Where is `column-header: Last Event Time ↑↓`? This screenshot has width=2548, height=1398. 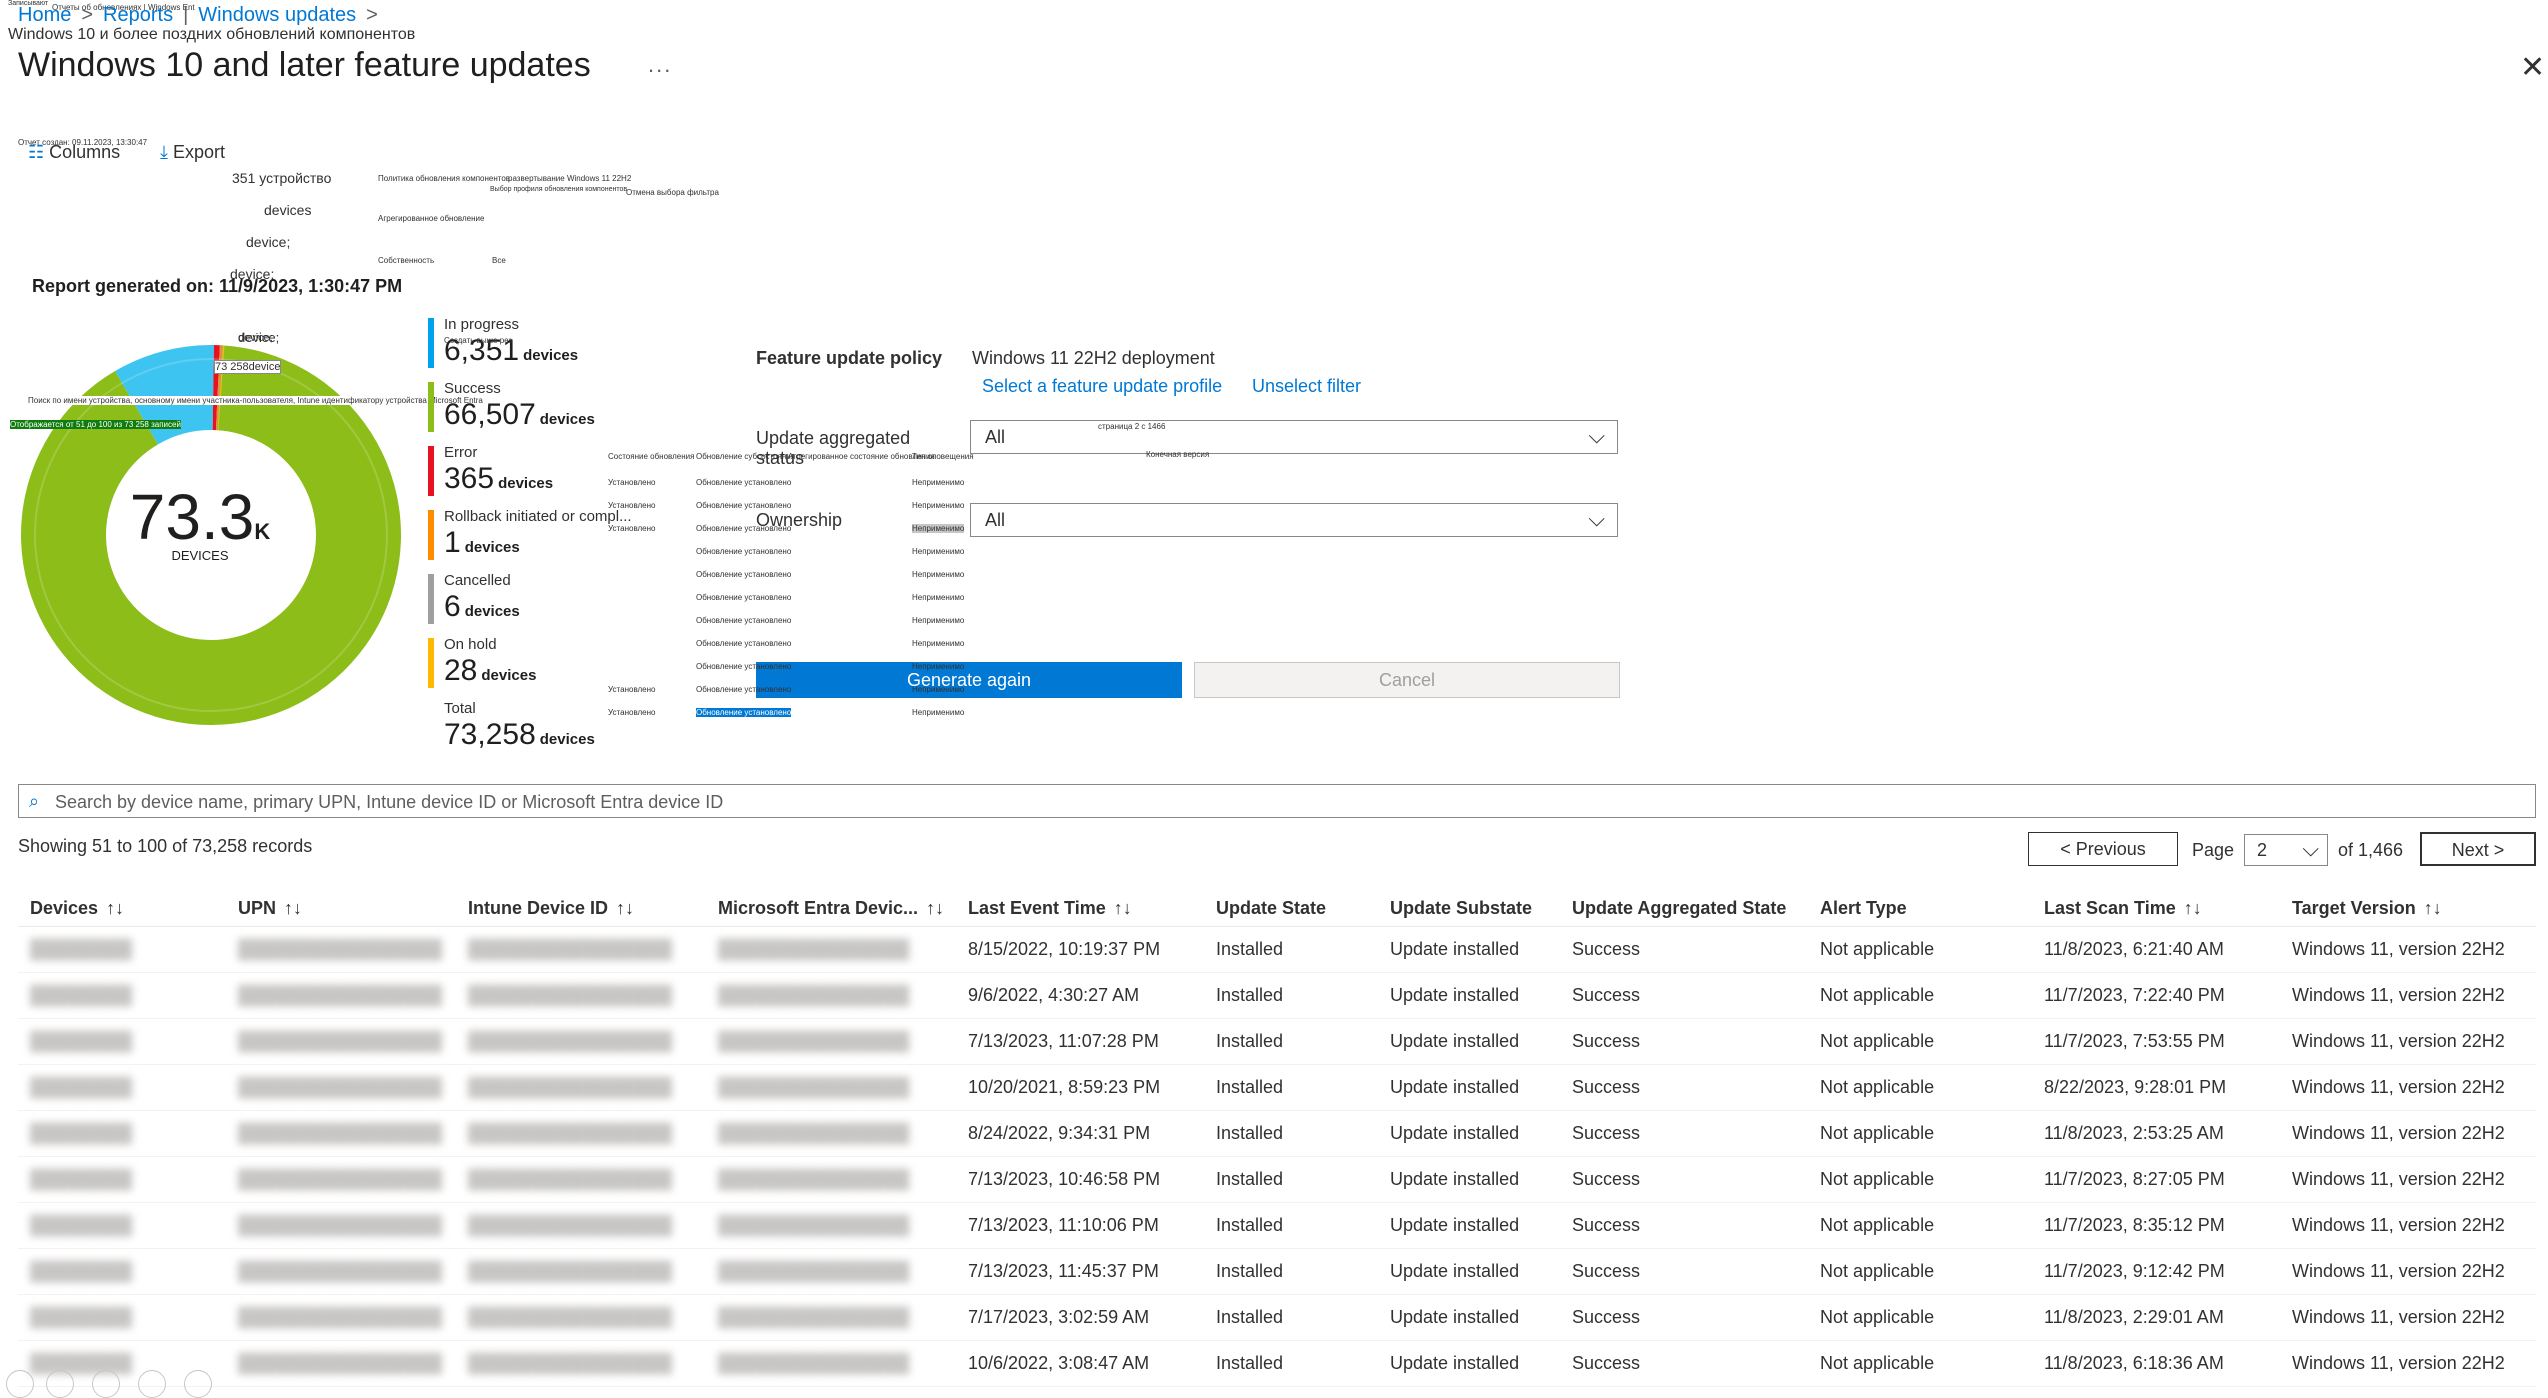
column-header: Last Event Time ↑↓ is located at coordinates (1080, 908).